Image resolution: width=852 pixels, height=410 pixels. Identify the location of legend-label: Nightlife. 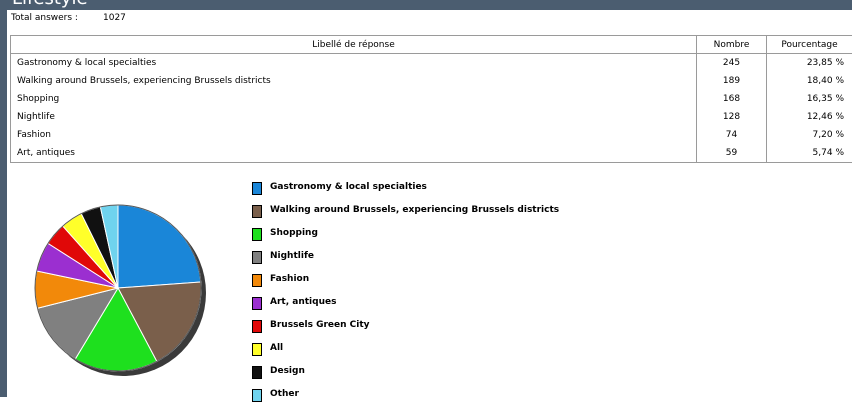
(292, 256).